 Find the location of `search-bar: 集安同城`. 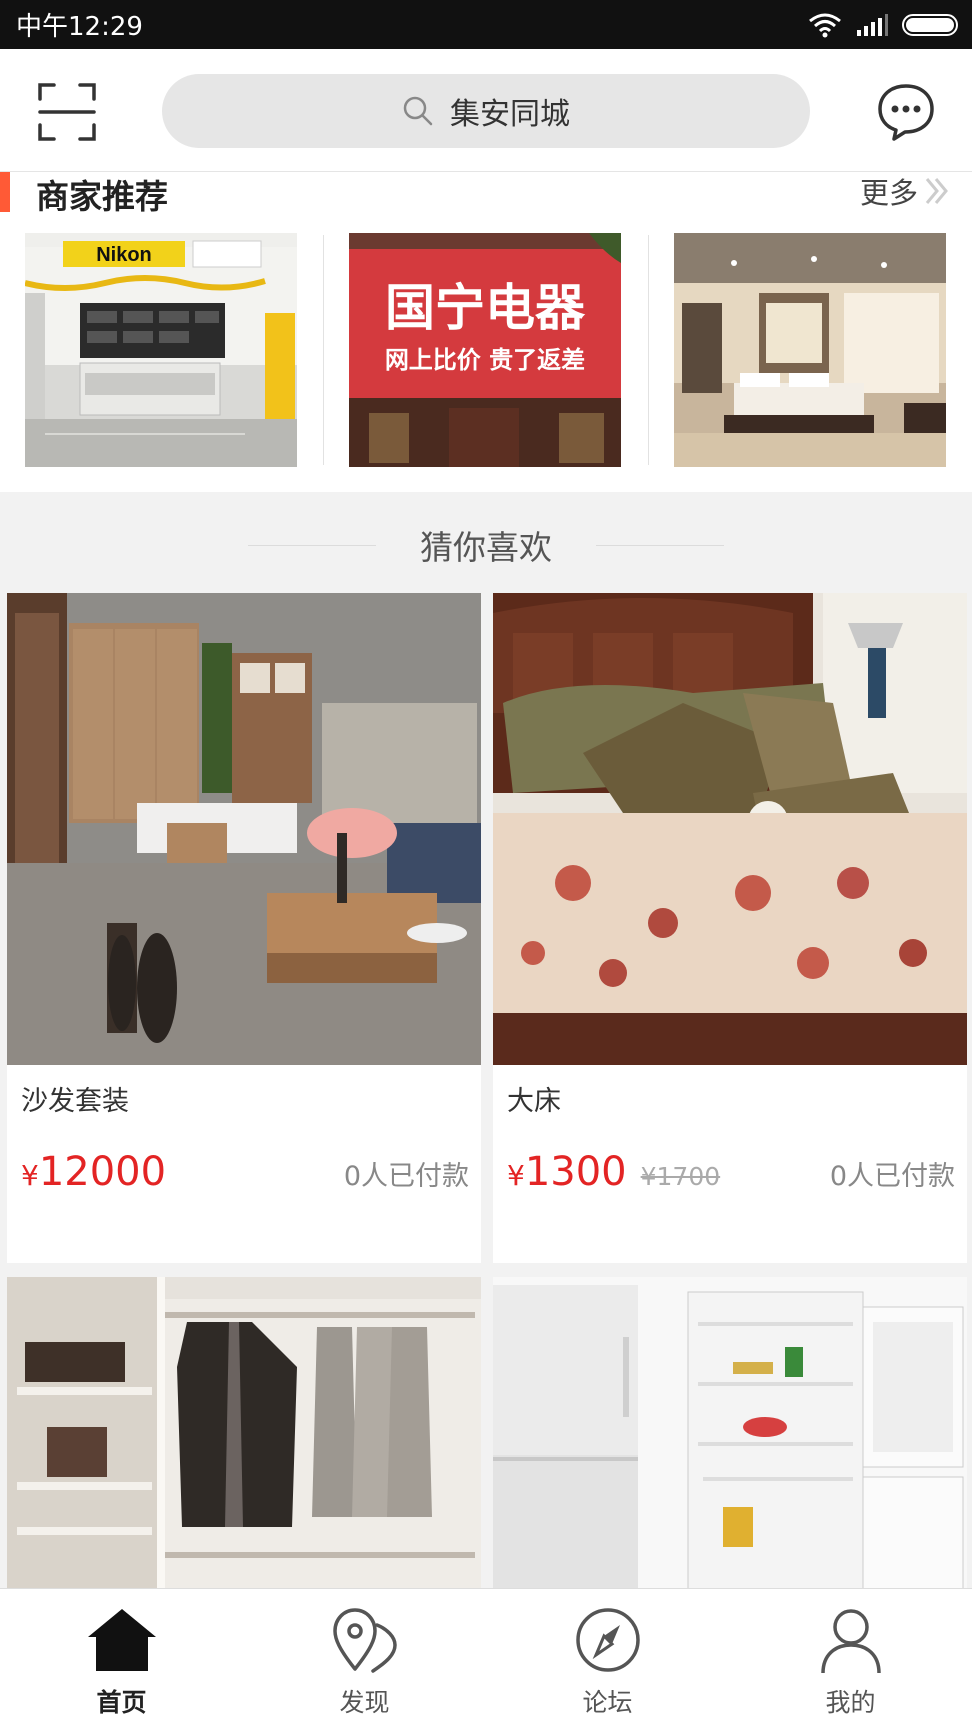

search-bar: 集安同城 is located at coordinates (486, 111).